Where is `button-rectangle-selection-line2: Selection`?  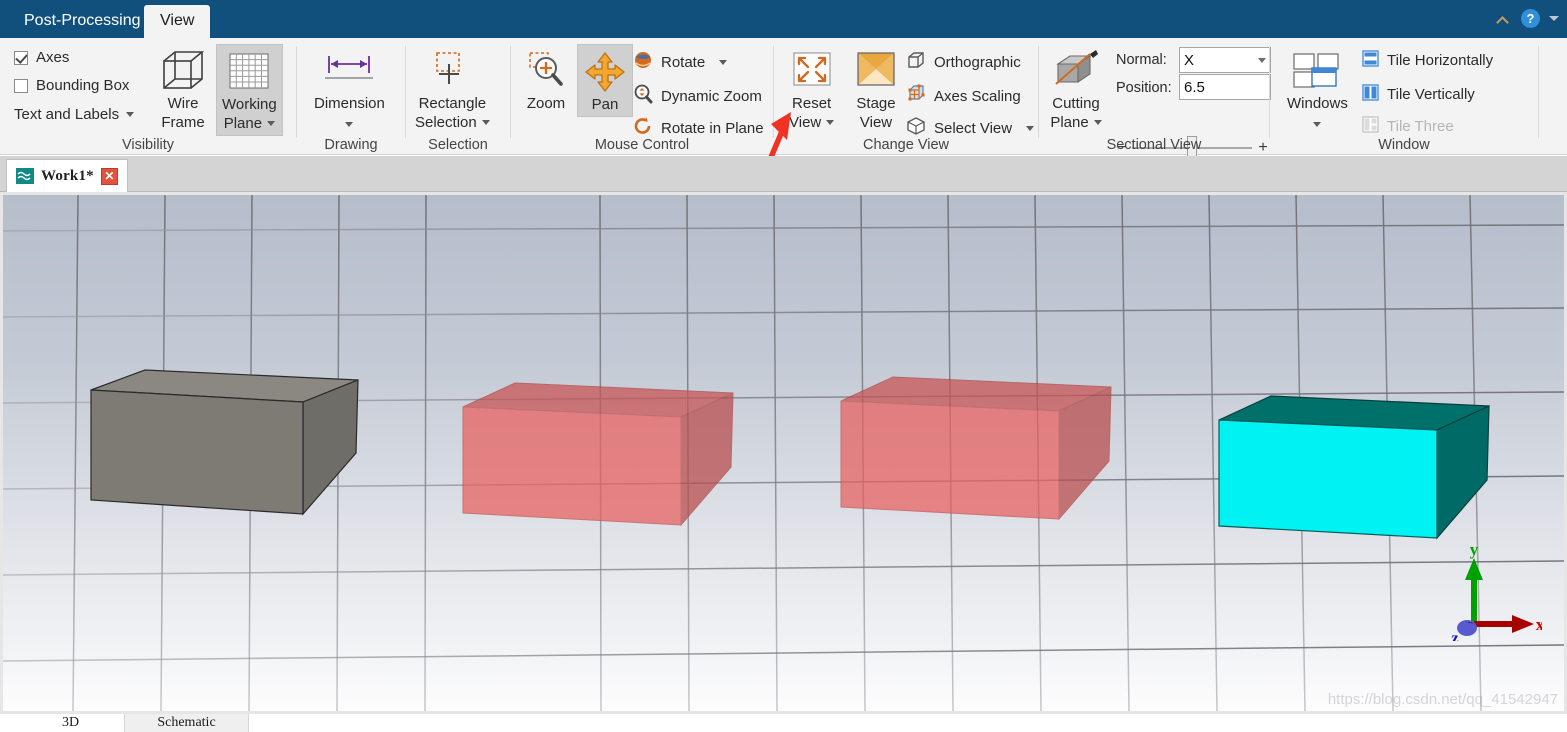 button-rectangle-selection-line2: Selection is located at coordinates (452, 122).